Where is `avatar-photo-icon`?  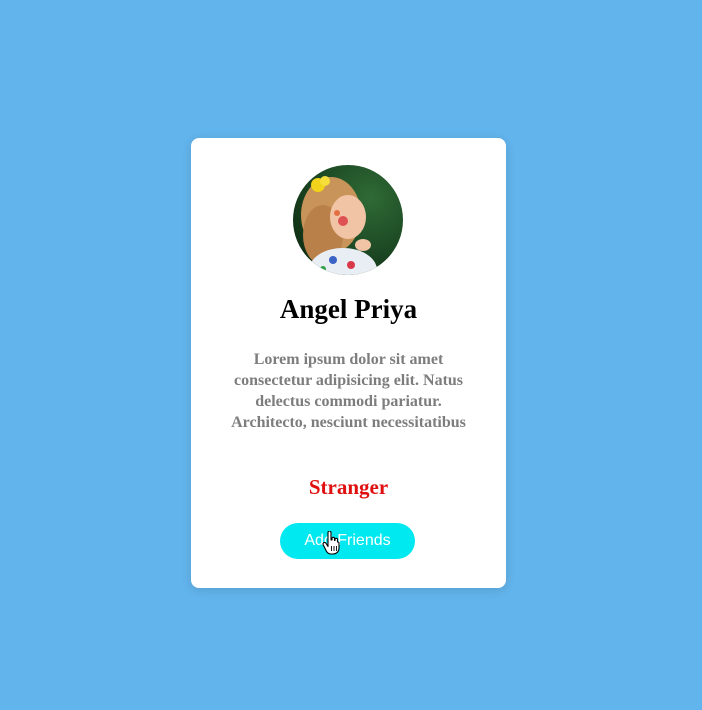 avatar-photo-icon is located at coordinates (348, 220).